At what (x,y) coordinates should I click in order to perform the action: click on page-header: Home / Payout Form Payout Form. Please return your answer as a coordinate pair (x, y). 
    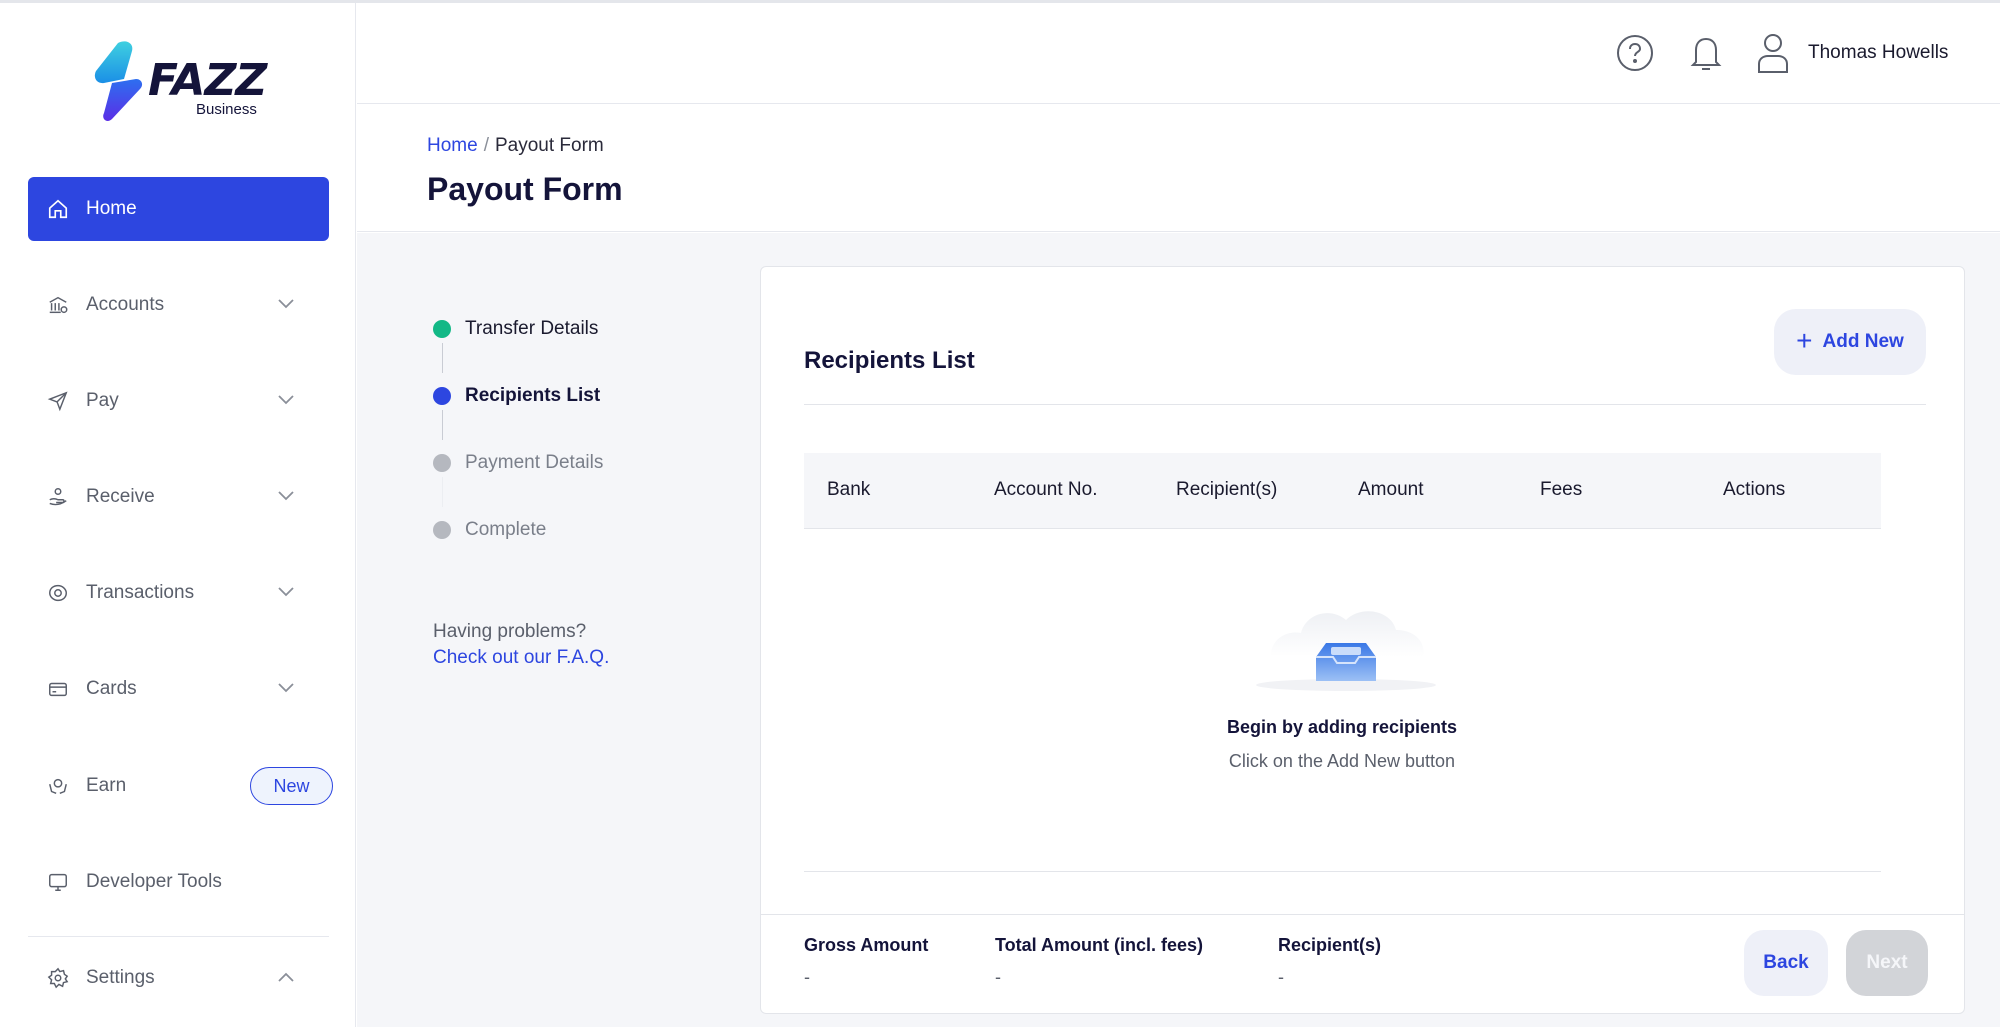
    Looking at the image, I should click on (1178, 168).